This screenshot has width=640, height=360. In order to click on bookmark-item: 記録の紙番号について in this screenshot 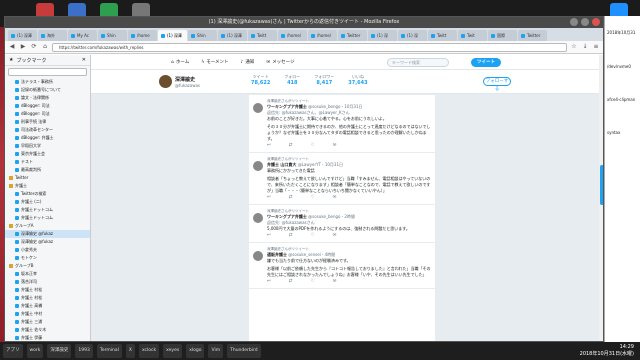, I will do `click(47, 90)`.